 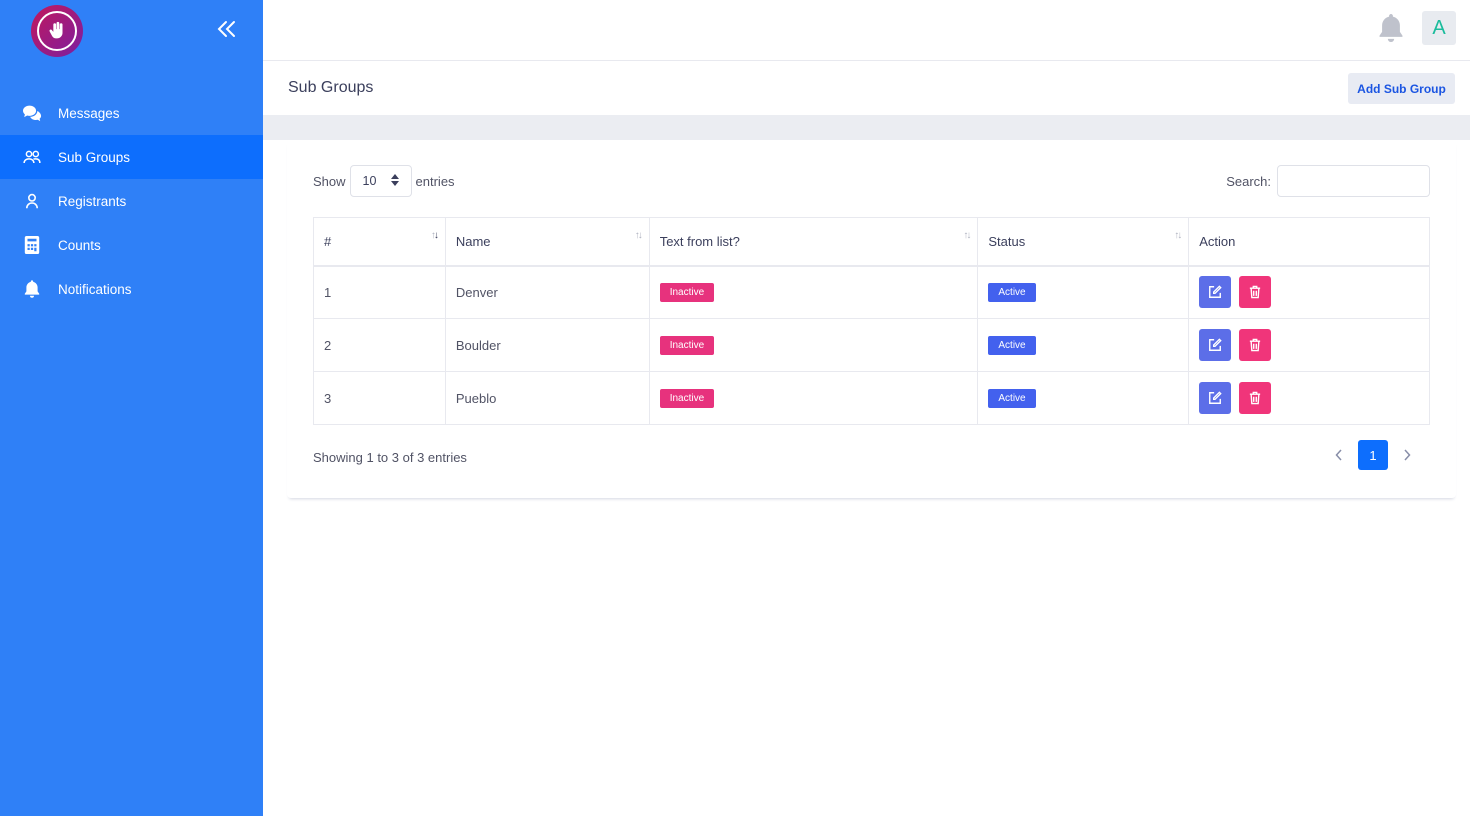 I want to click on table-row: 1 Denver Inactive Active, so click(x=871, y=292).